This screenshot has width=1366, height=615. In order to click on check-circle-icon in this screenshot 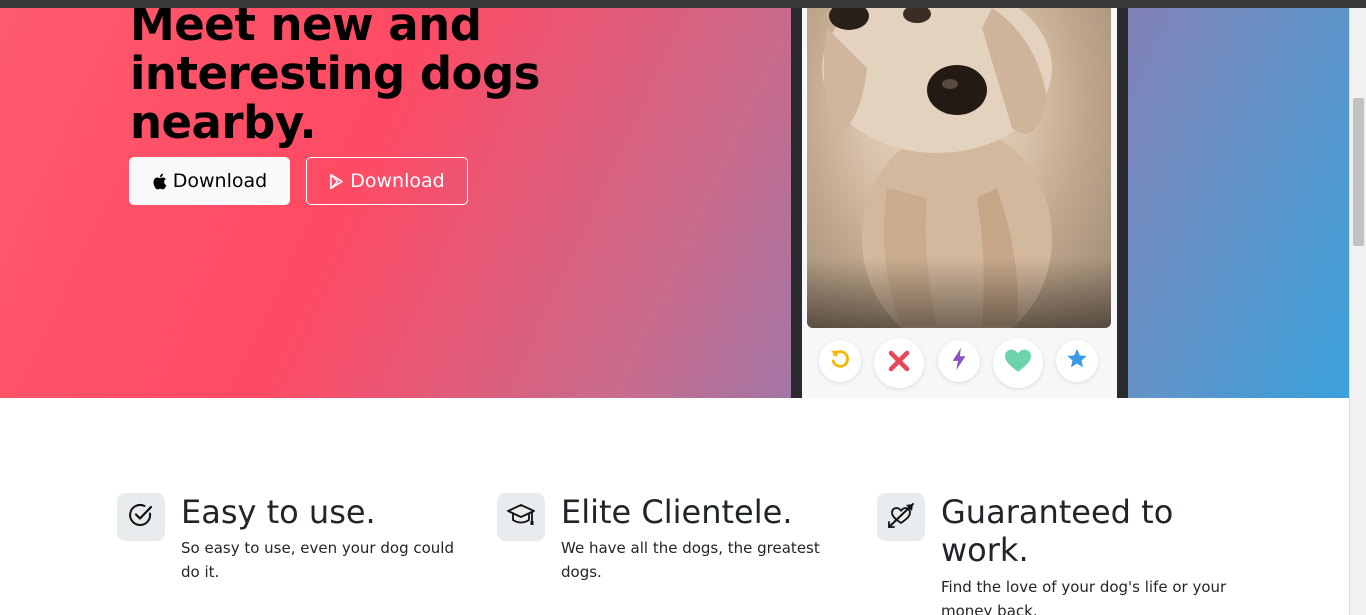, I will do `click(141, 517)`.